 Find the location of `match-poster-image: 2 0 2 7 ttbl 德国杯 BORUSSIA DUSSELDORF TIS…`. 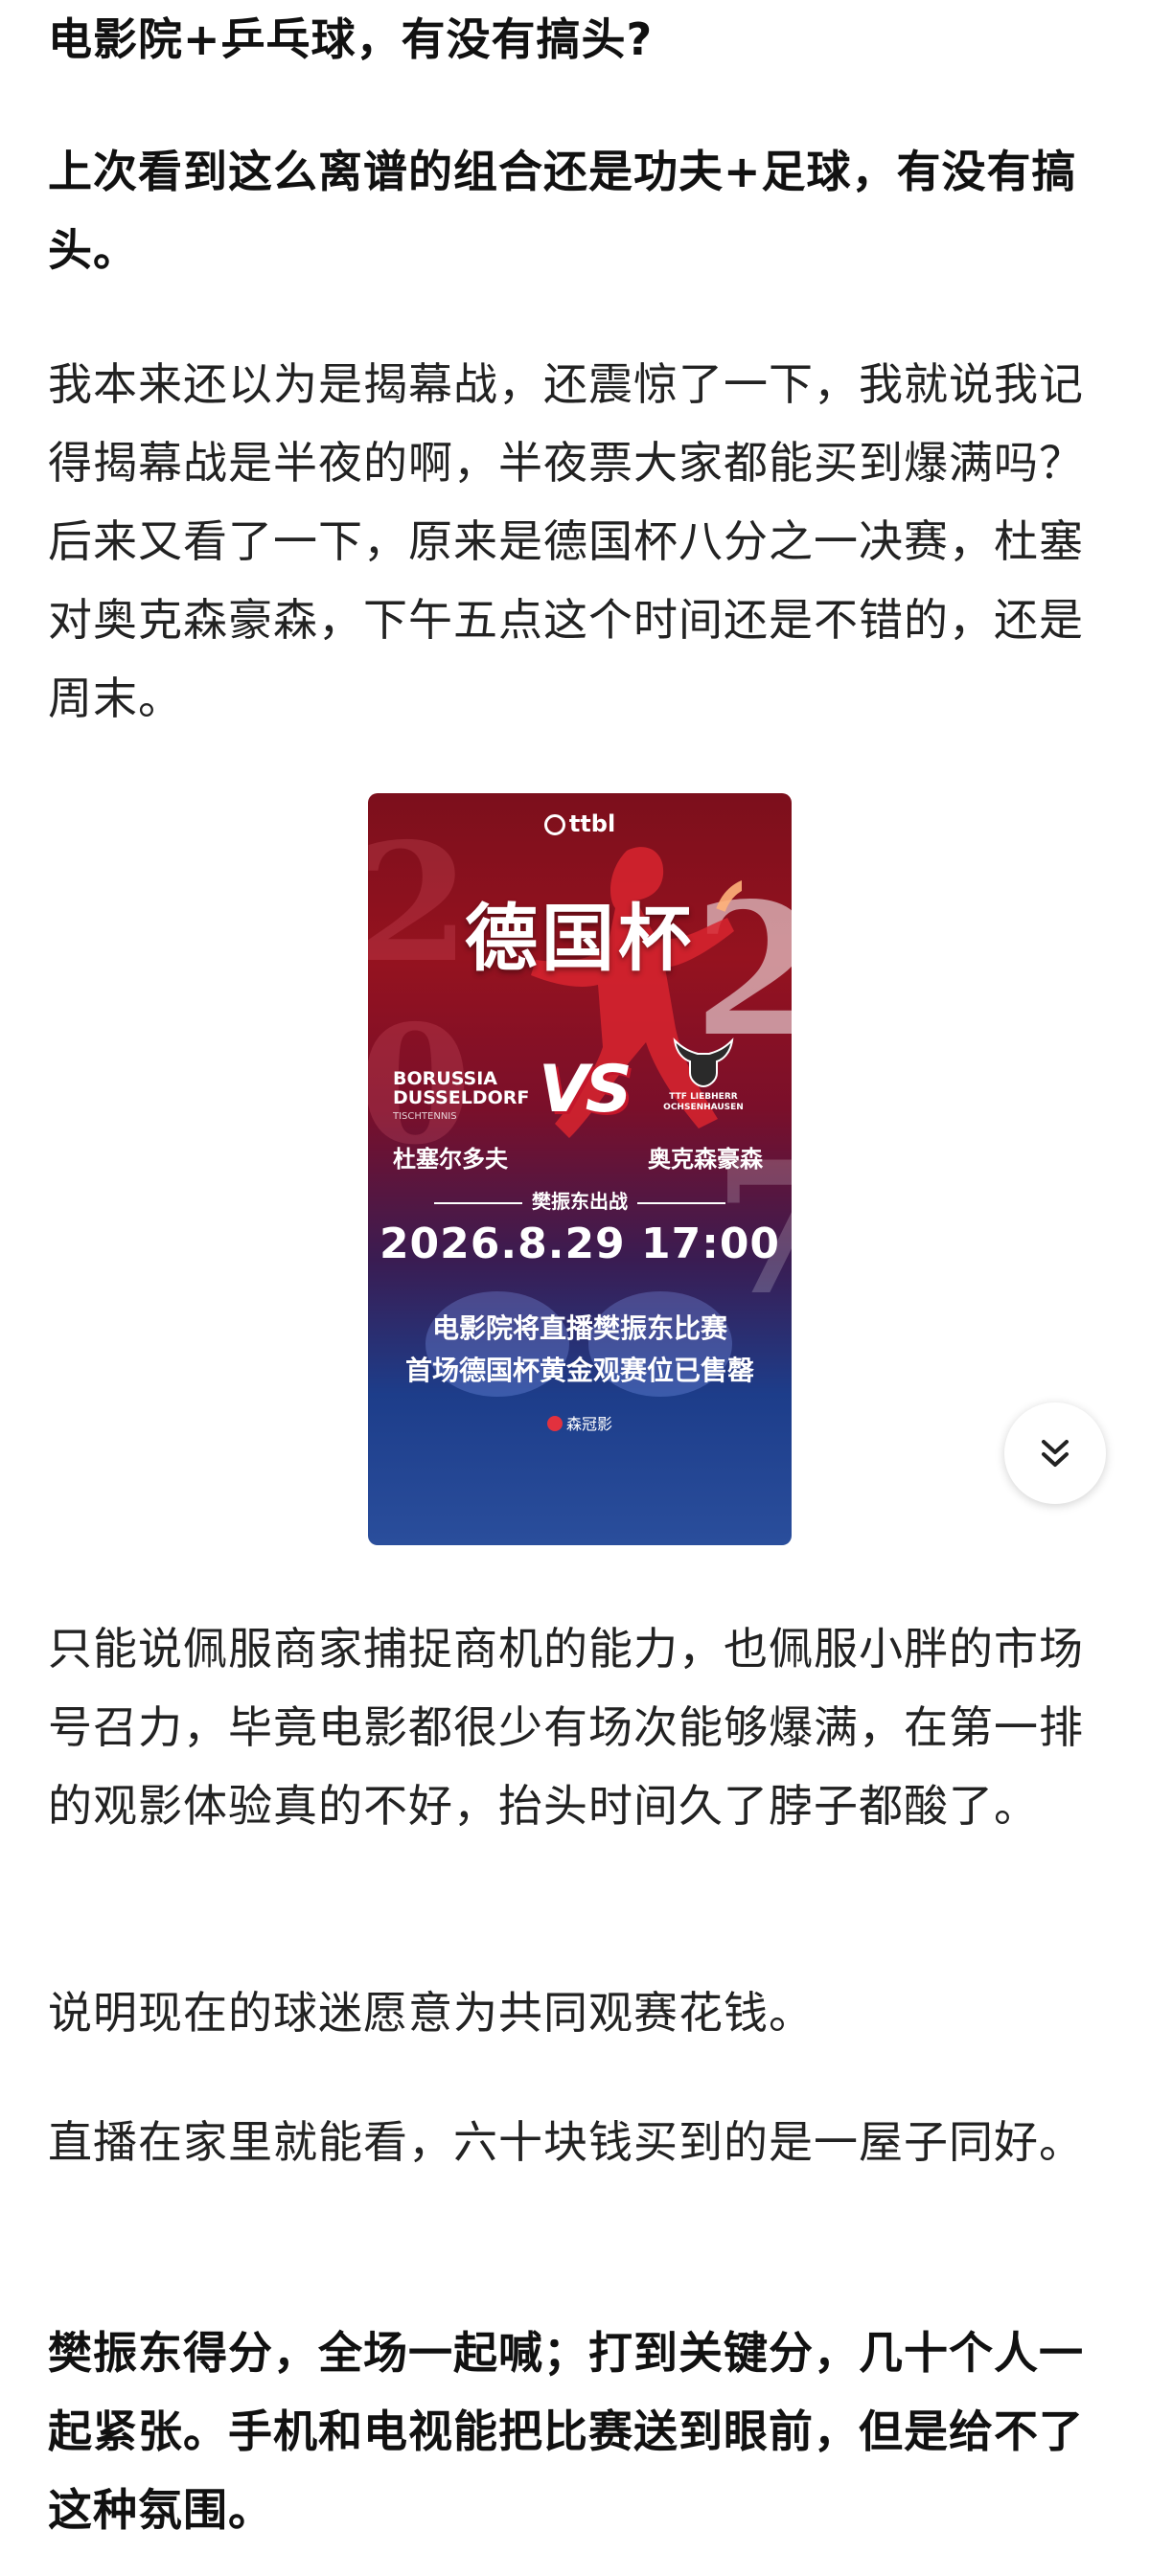

match-poster-image: 2 0 2 7 ttbl 德国杯 BORUSSIA DUSSELDORF TIS… is located at coordinates (580, 1169).